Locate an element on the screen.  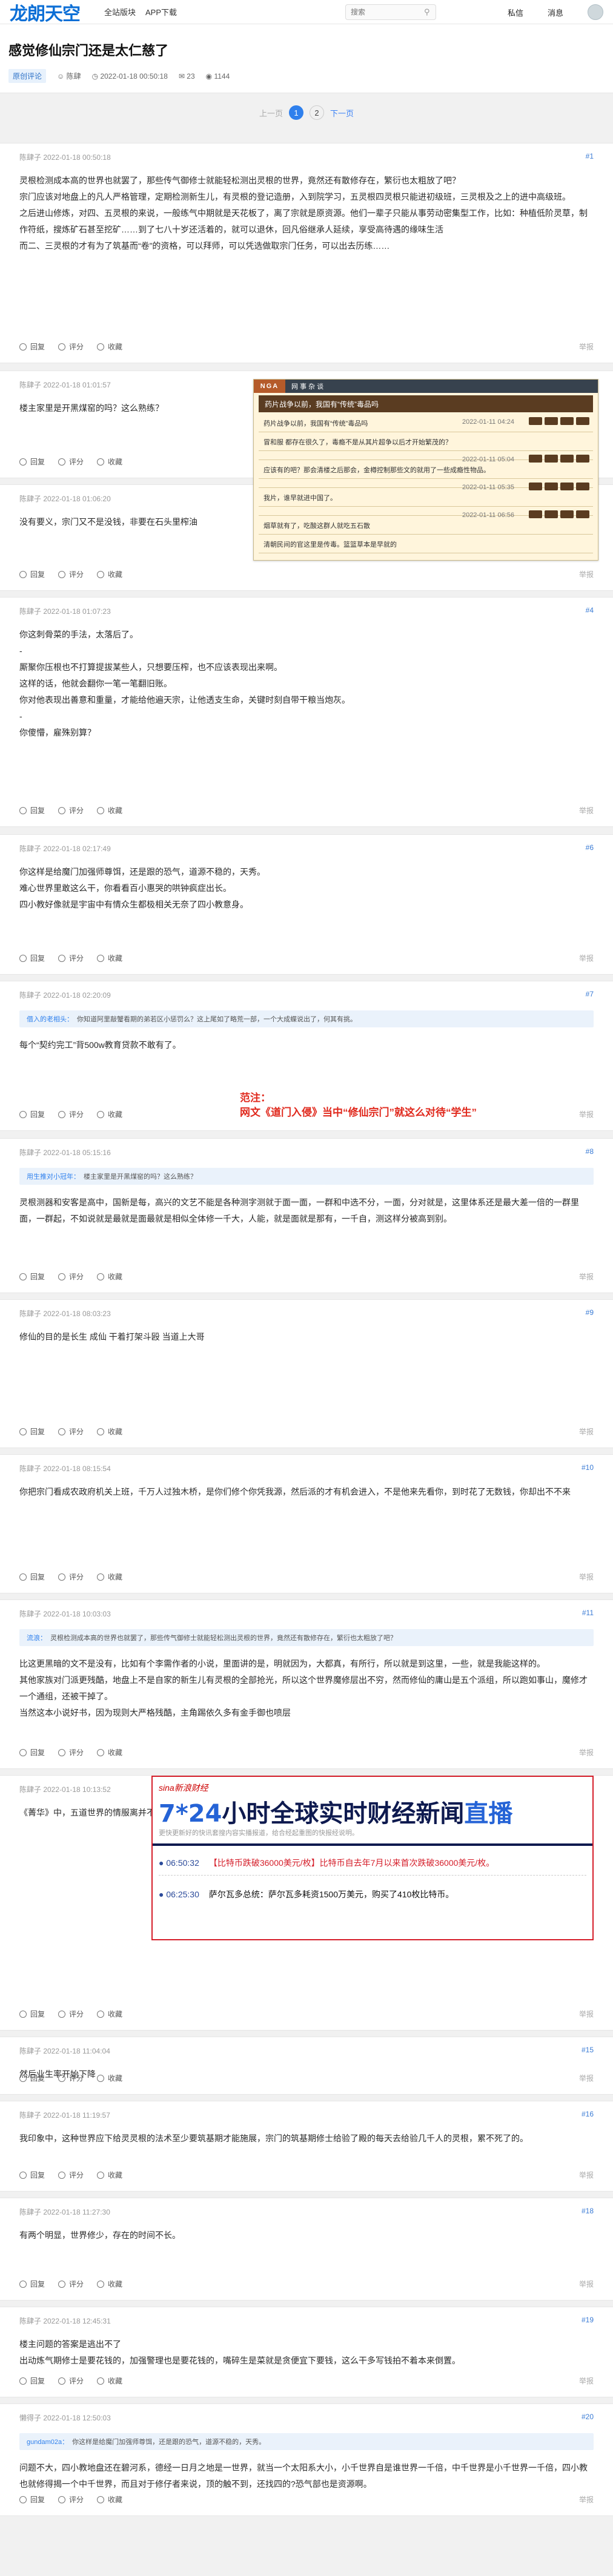
quote-text: 楼主家里是开黑煤窑的吗？这么熟练？ is located at coordinates (140, 1177).